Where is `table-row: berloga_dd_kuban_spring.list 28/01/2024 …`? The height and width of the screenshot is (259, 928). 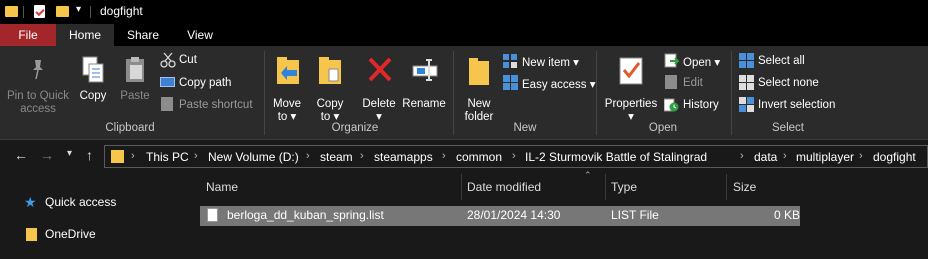 table-row: berloga_dd_kuban_spring.list 28/01/2024 … is located at coordinates (500, 216).